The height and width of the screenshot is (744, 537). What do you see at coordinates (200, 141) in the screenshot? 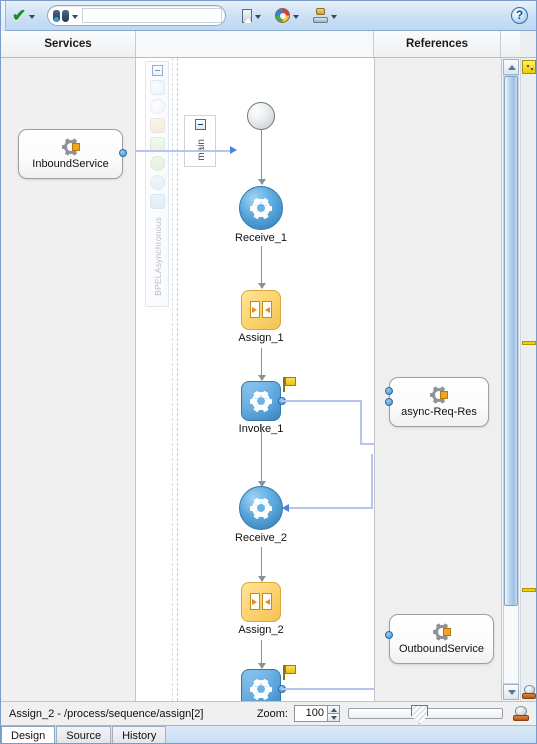
I see `scope-main: main` at bounding box center [200, 141].